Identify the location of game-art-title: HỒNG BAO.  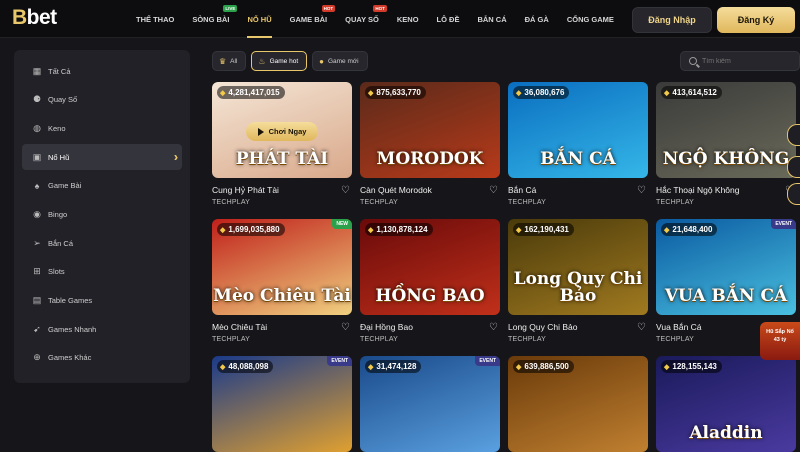
(430, 296).